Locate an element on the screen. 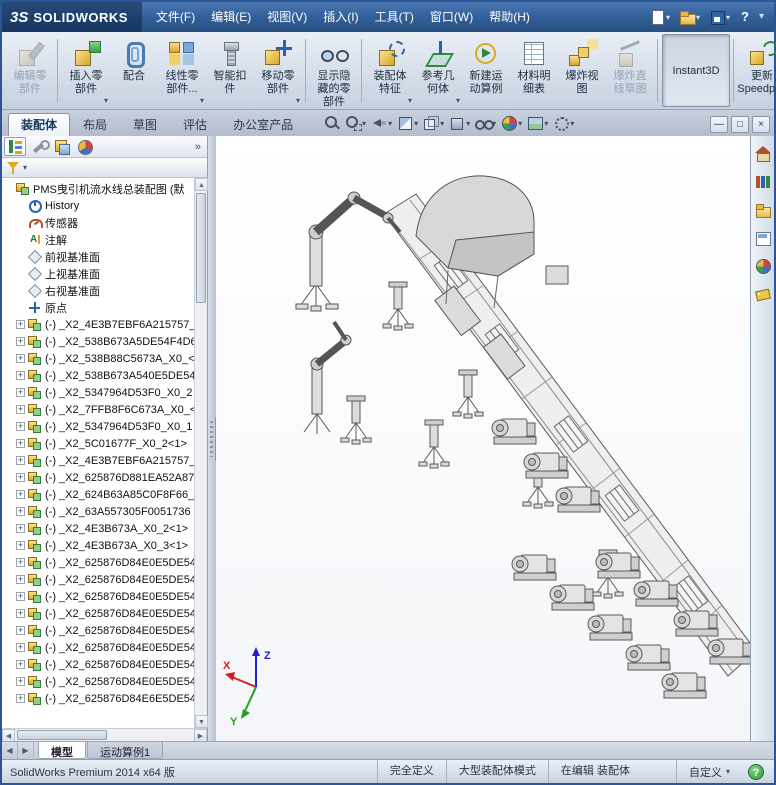  tree-item: +原点 is located at coordinates (98, 307).